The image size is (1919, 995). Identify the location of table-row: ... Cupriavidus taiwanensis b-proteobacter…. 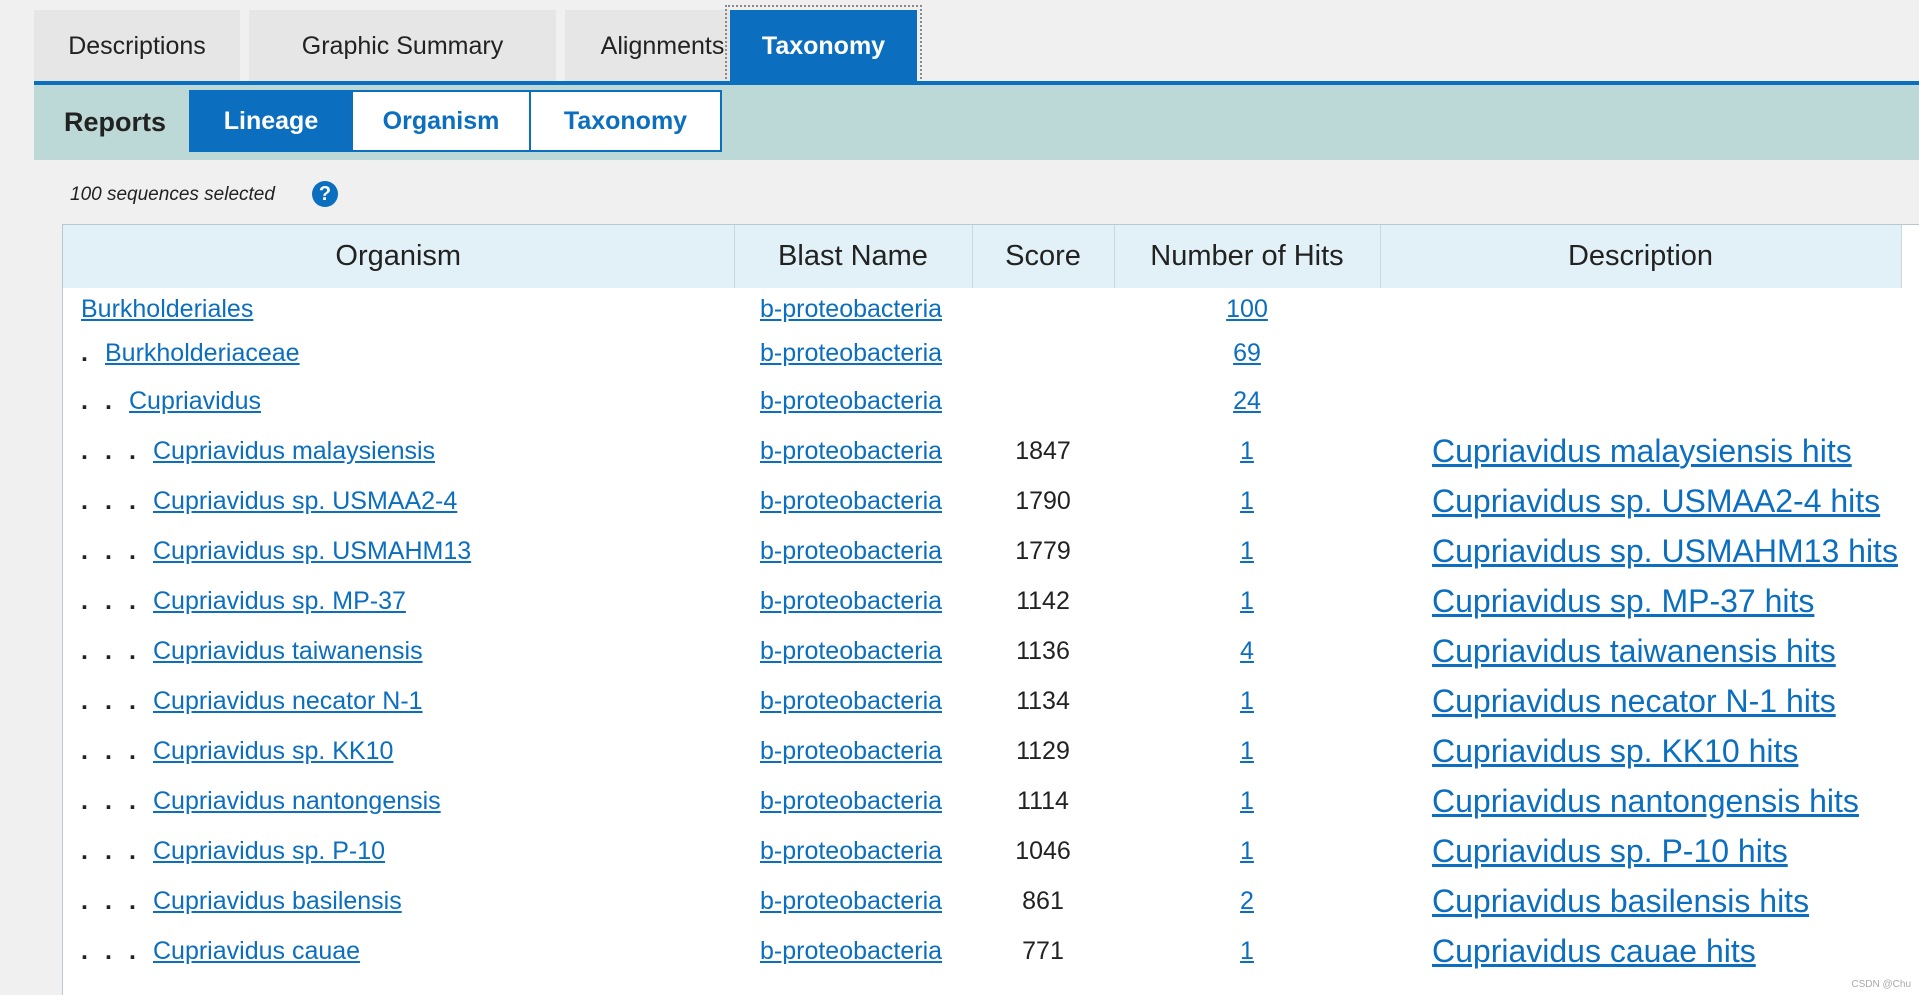
(982, 651).